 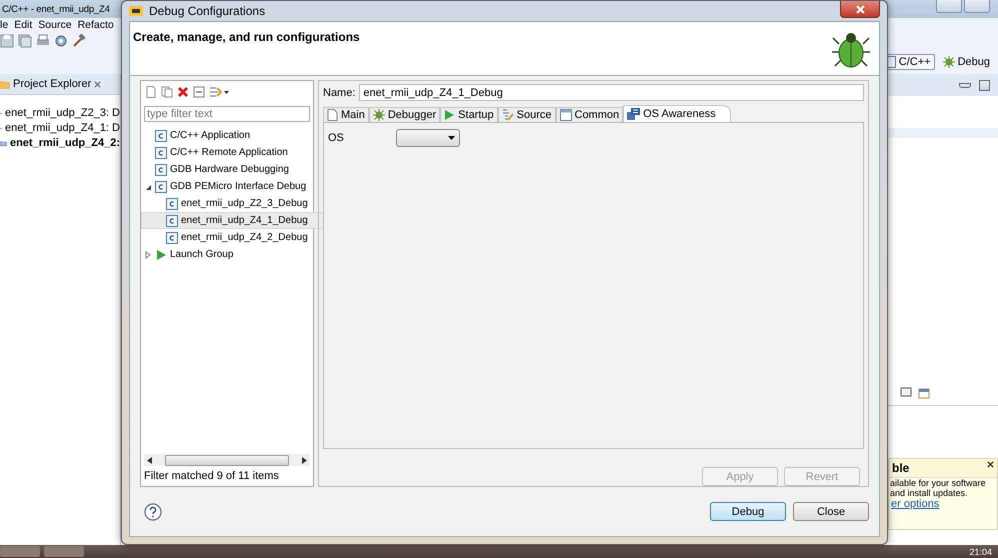 What do you see at coordinates (977, 6) in the screenshot?
I see `maximize-button` at bounding box center [977, 6].